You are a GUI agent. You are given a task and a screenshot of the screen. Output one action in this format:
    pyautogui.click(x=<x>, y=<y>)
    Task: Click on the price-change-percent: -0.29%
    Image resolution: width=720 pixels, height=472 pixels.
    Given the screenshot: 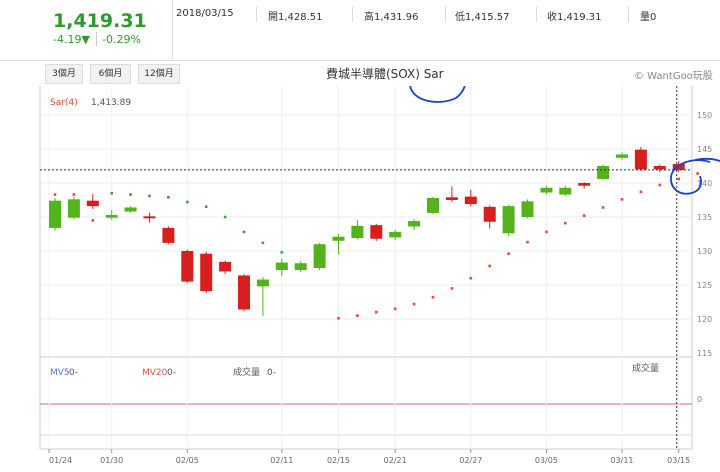 What is the action you would take?
    pyautogui.click(x=121, y=39)
    